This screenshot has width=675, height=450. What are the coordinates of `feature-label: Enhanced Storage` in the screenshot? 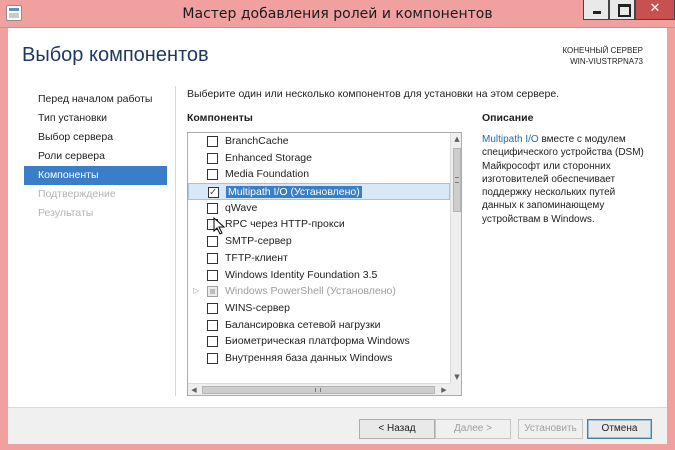 It's located at (268, 157).